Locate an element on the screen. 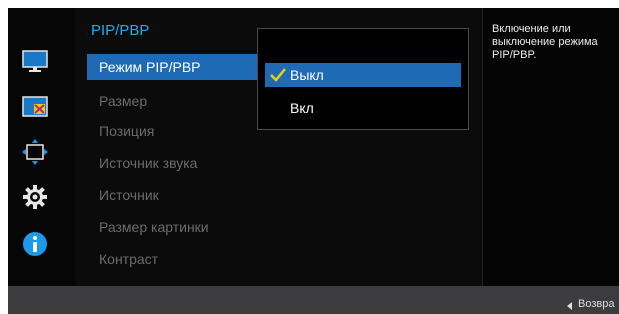 The height and width of the screenshot is (314, 619). menu-item-position: Позиция is located at coordinates (176, 131).